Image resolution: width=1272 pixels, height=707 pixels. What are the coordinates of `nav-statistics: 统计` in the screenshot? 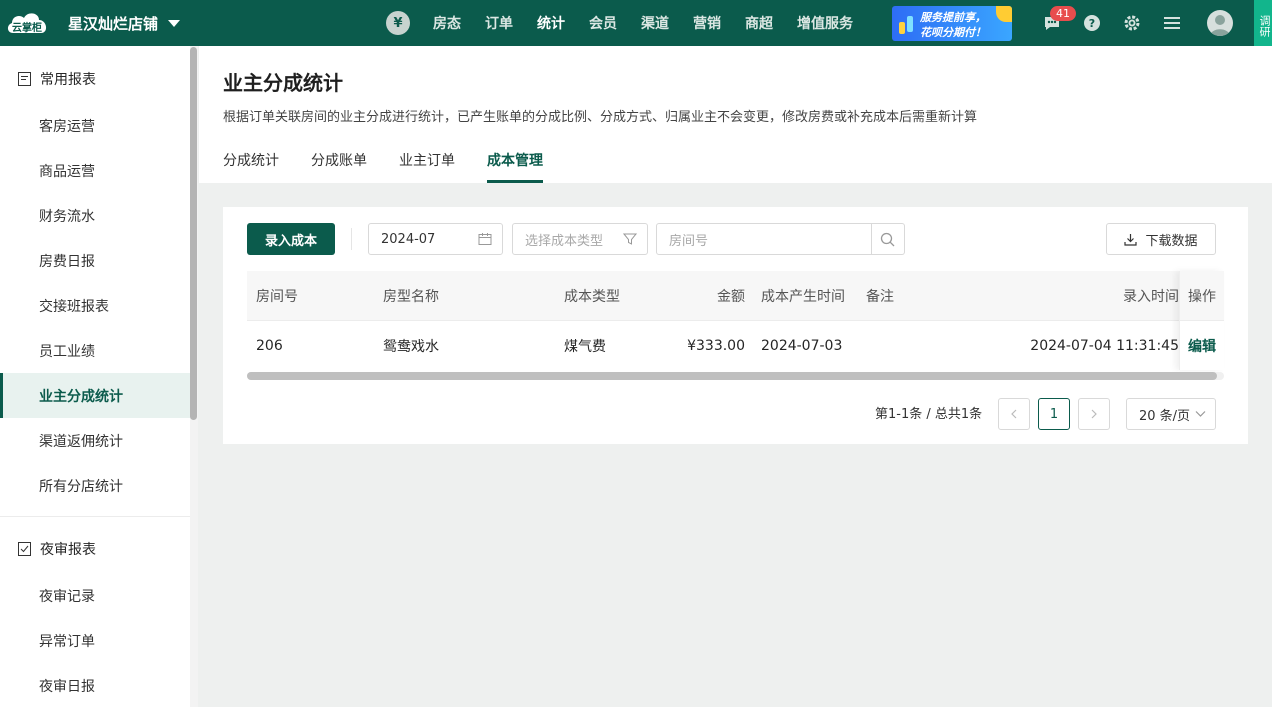 It's located at (551, 23).